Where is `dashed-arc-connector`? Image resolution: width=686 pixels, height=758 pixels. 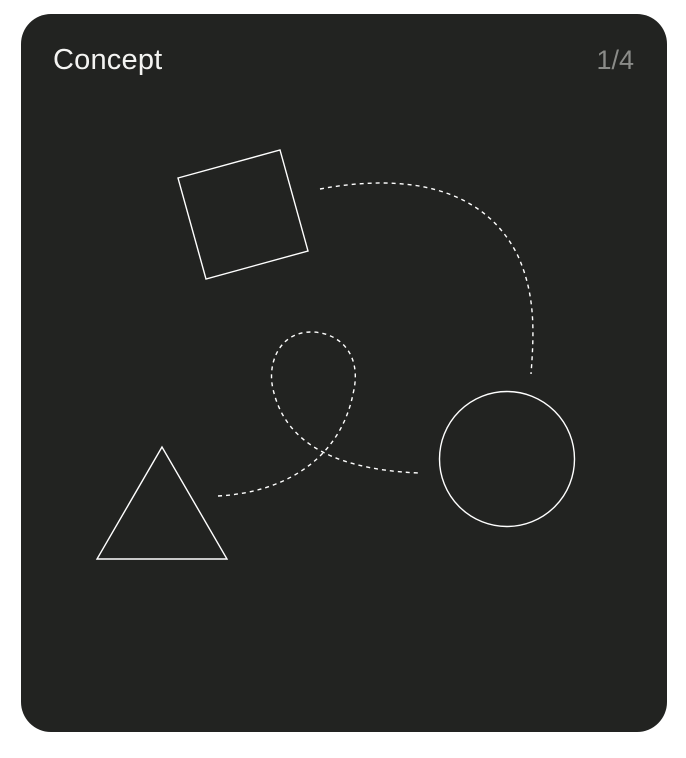
dashed-arc-connector is located at coordinates (426, 278).